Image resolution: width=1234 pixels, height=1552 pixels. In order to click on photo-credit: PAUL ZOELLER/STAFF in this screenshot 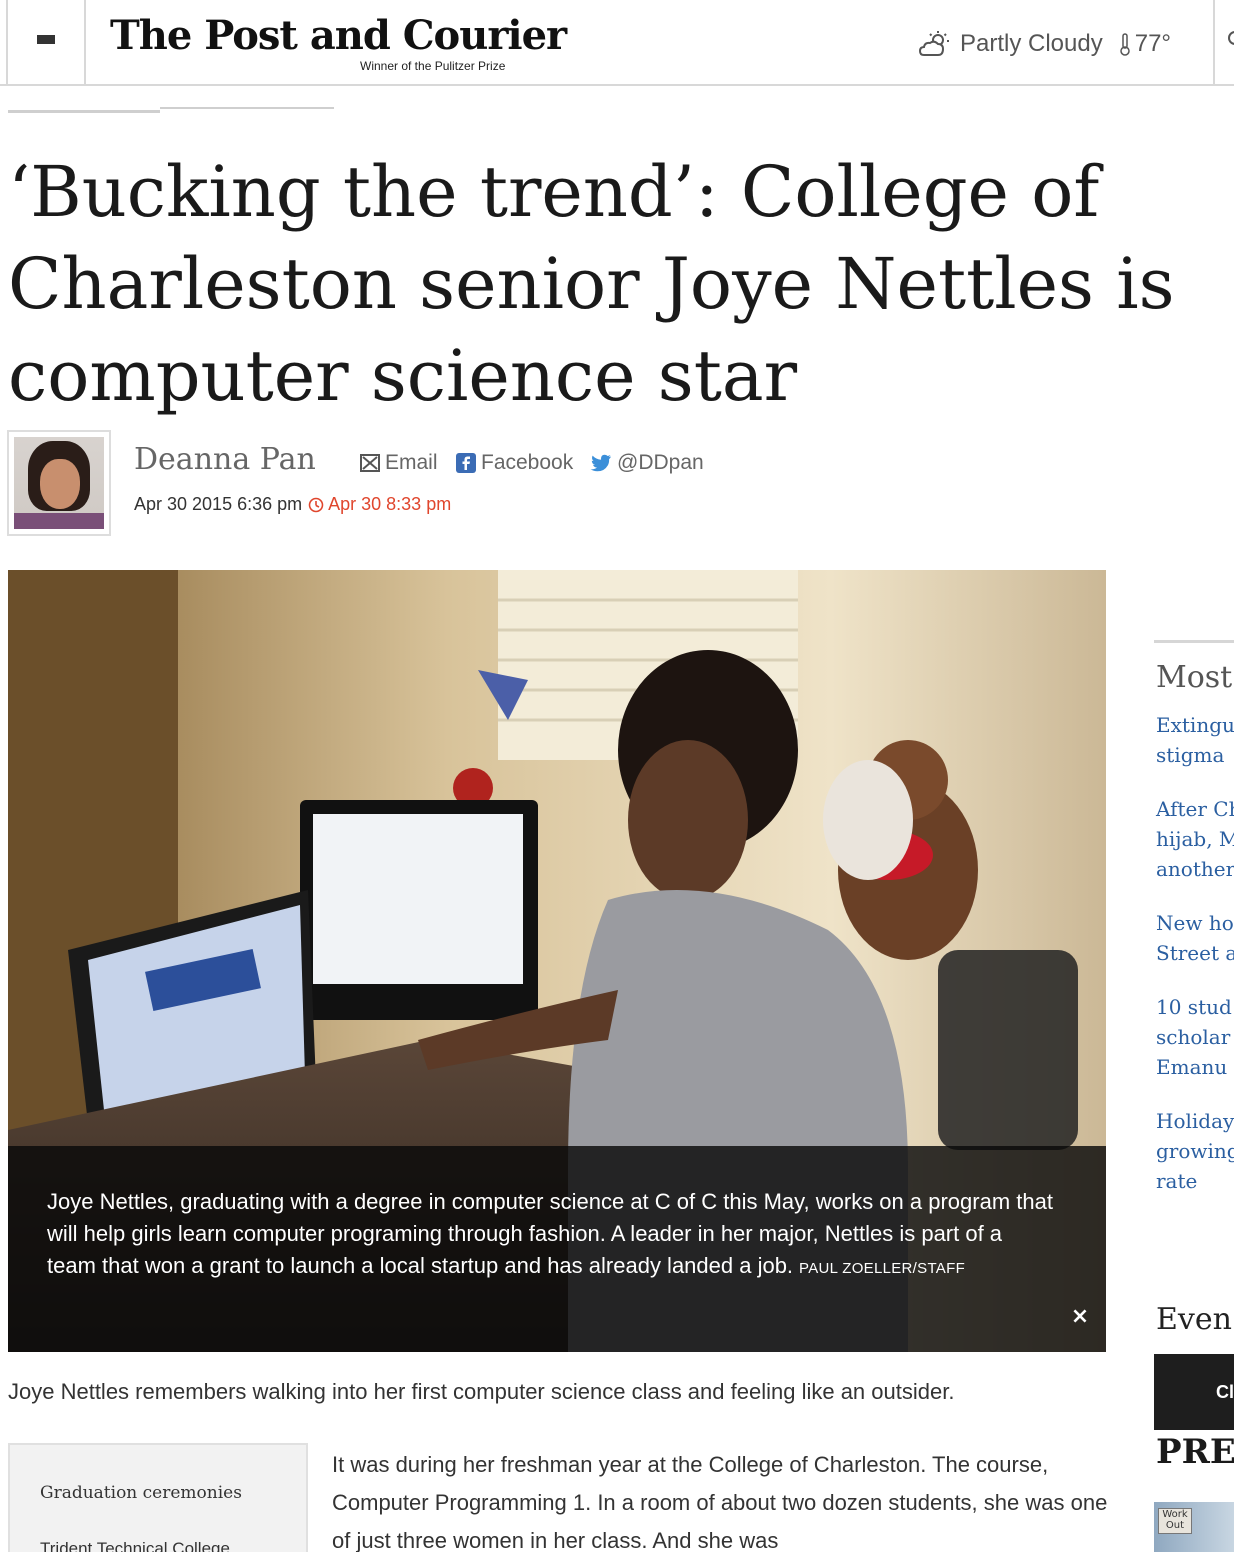, I will do `click(882, 1268)`.